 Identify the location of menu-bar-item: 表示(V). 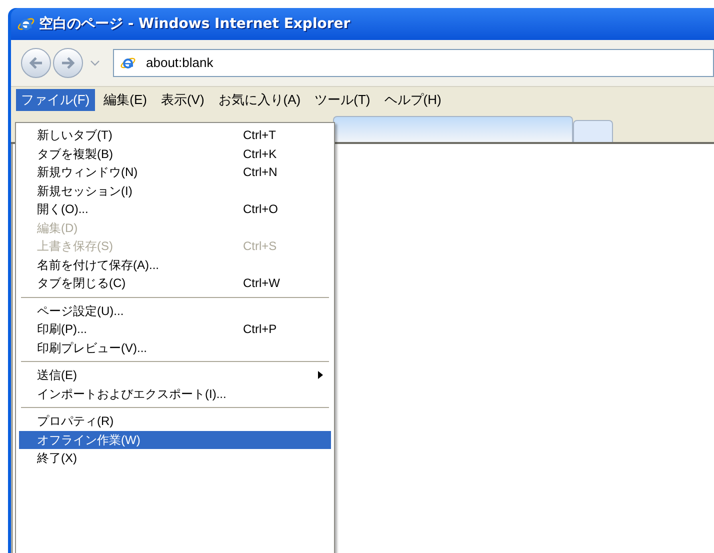
(183, 99).